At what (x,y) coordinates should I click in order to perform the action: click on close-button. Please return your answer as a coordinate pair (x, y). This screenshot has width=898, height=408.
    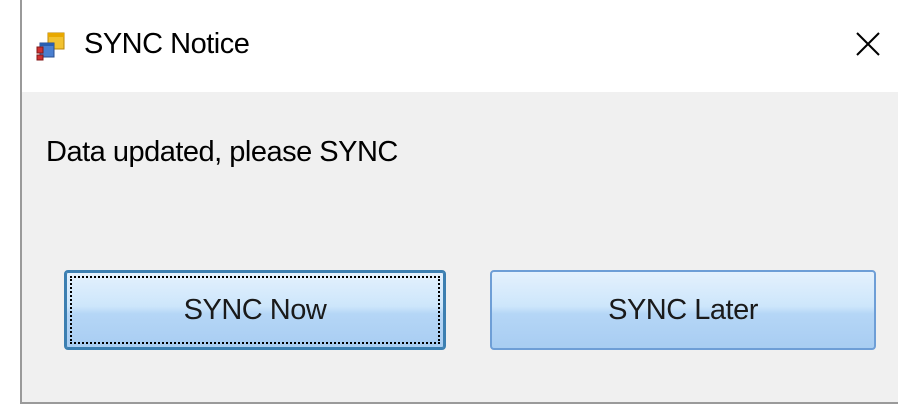
    Looking at the image, I should click on (868, 46).